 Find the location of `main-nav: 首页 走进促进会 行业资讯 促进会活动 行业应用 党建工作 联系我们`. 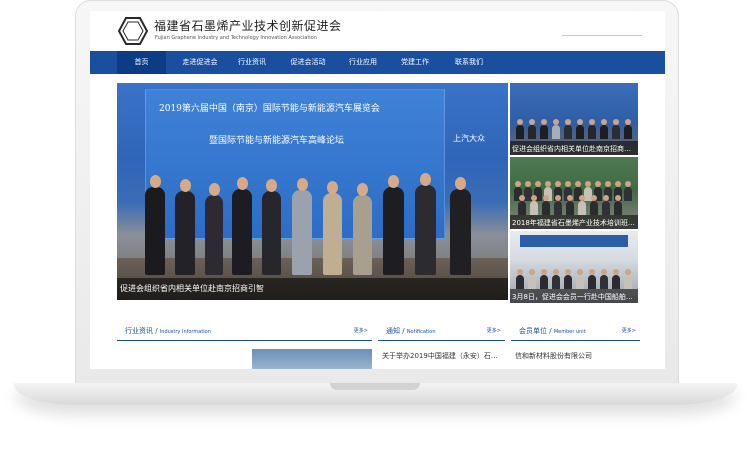

main-nav: 首页 走进促进会 行业资讯 促进会活动 行业应用 党建工作 联系我们 is located at coordinates (377, 62).